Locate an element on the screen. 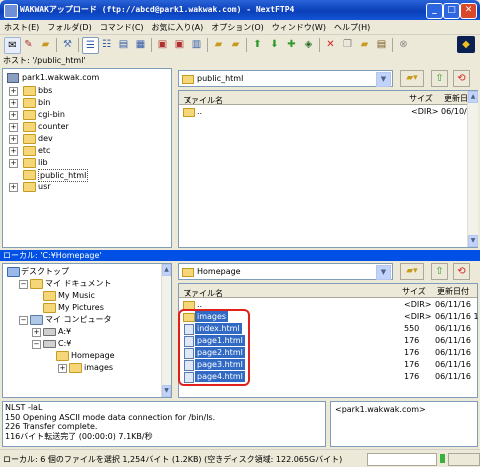 Image resolution: width=480 pixels, height=467 pixels. host-path-combo: public_html ▼ is located at coordinates (285, 78).